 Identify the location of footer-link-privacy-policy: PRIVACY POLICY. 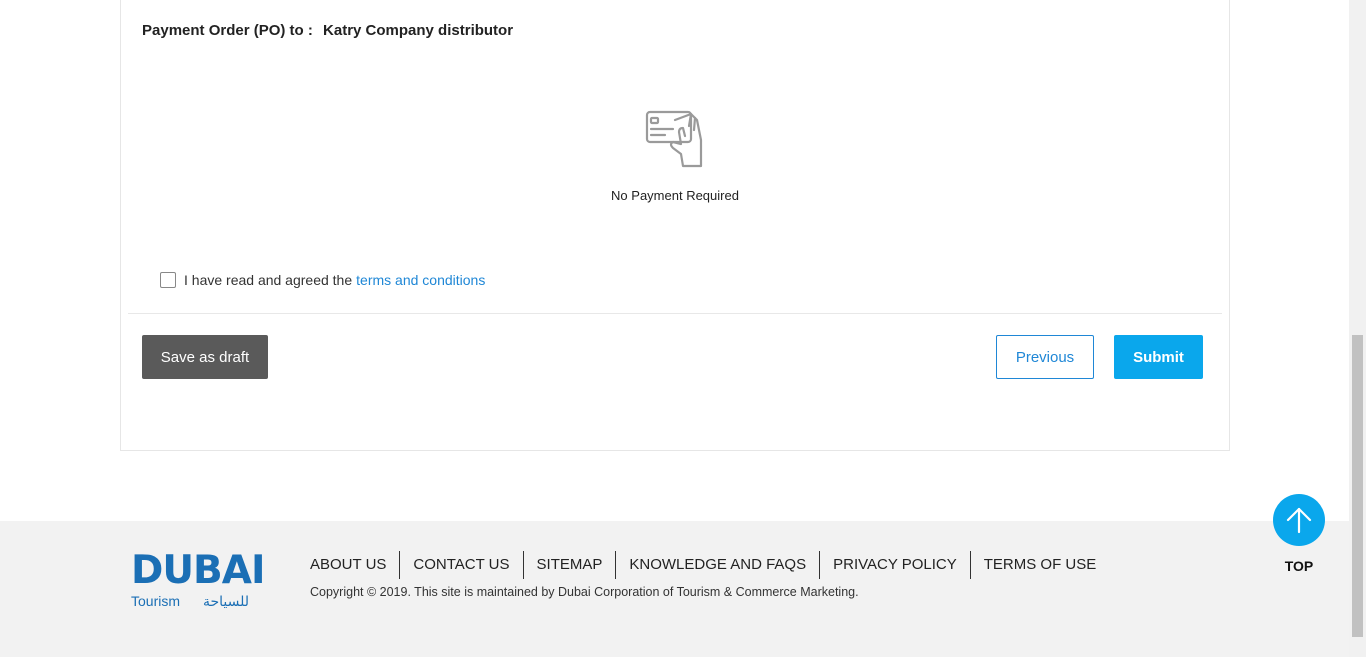
(894, 565).